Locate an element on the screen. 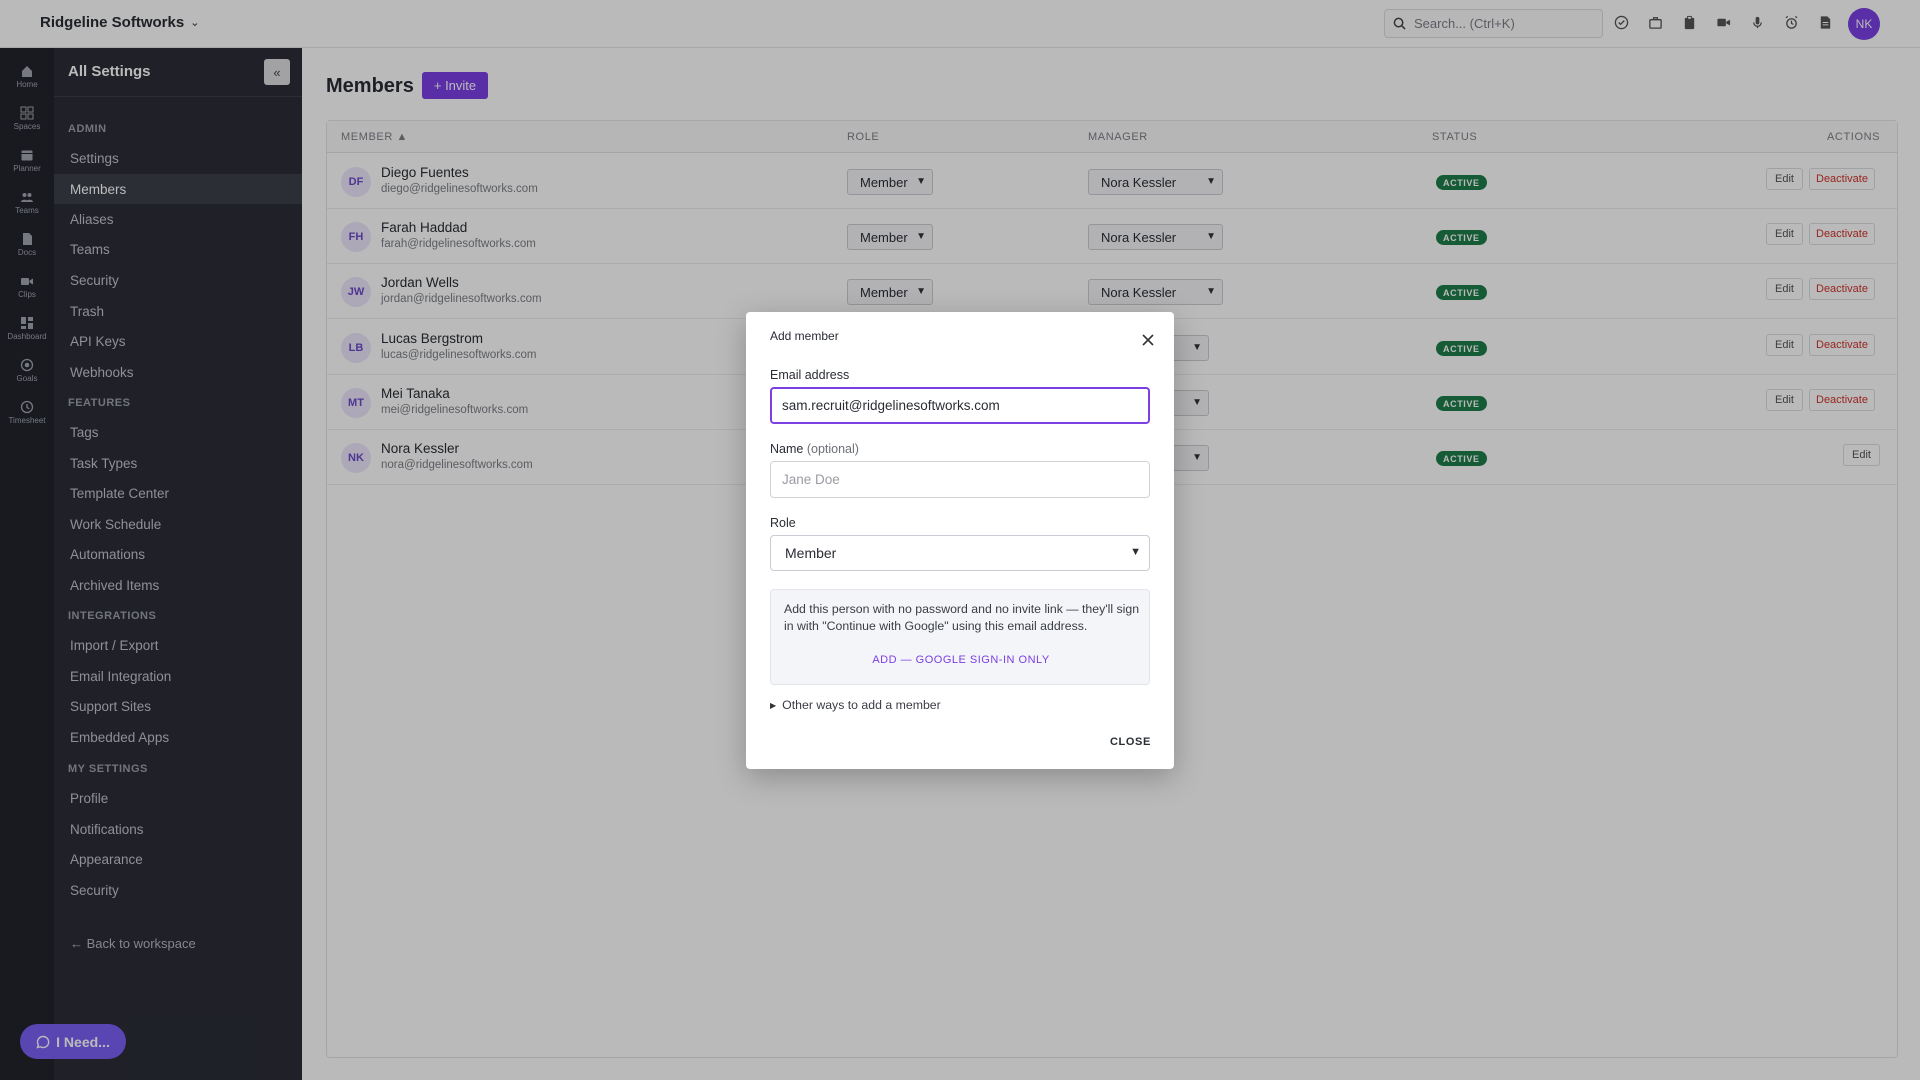  name-field: Jane Doe is located at coordinates (960, 479).